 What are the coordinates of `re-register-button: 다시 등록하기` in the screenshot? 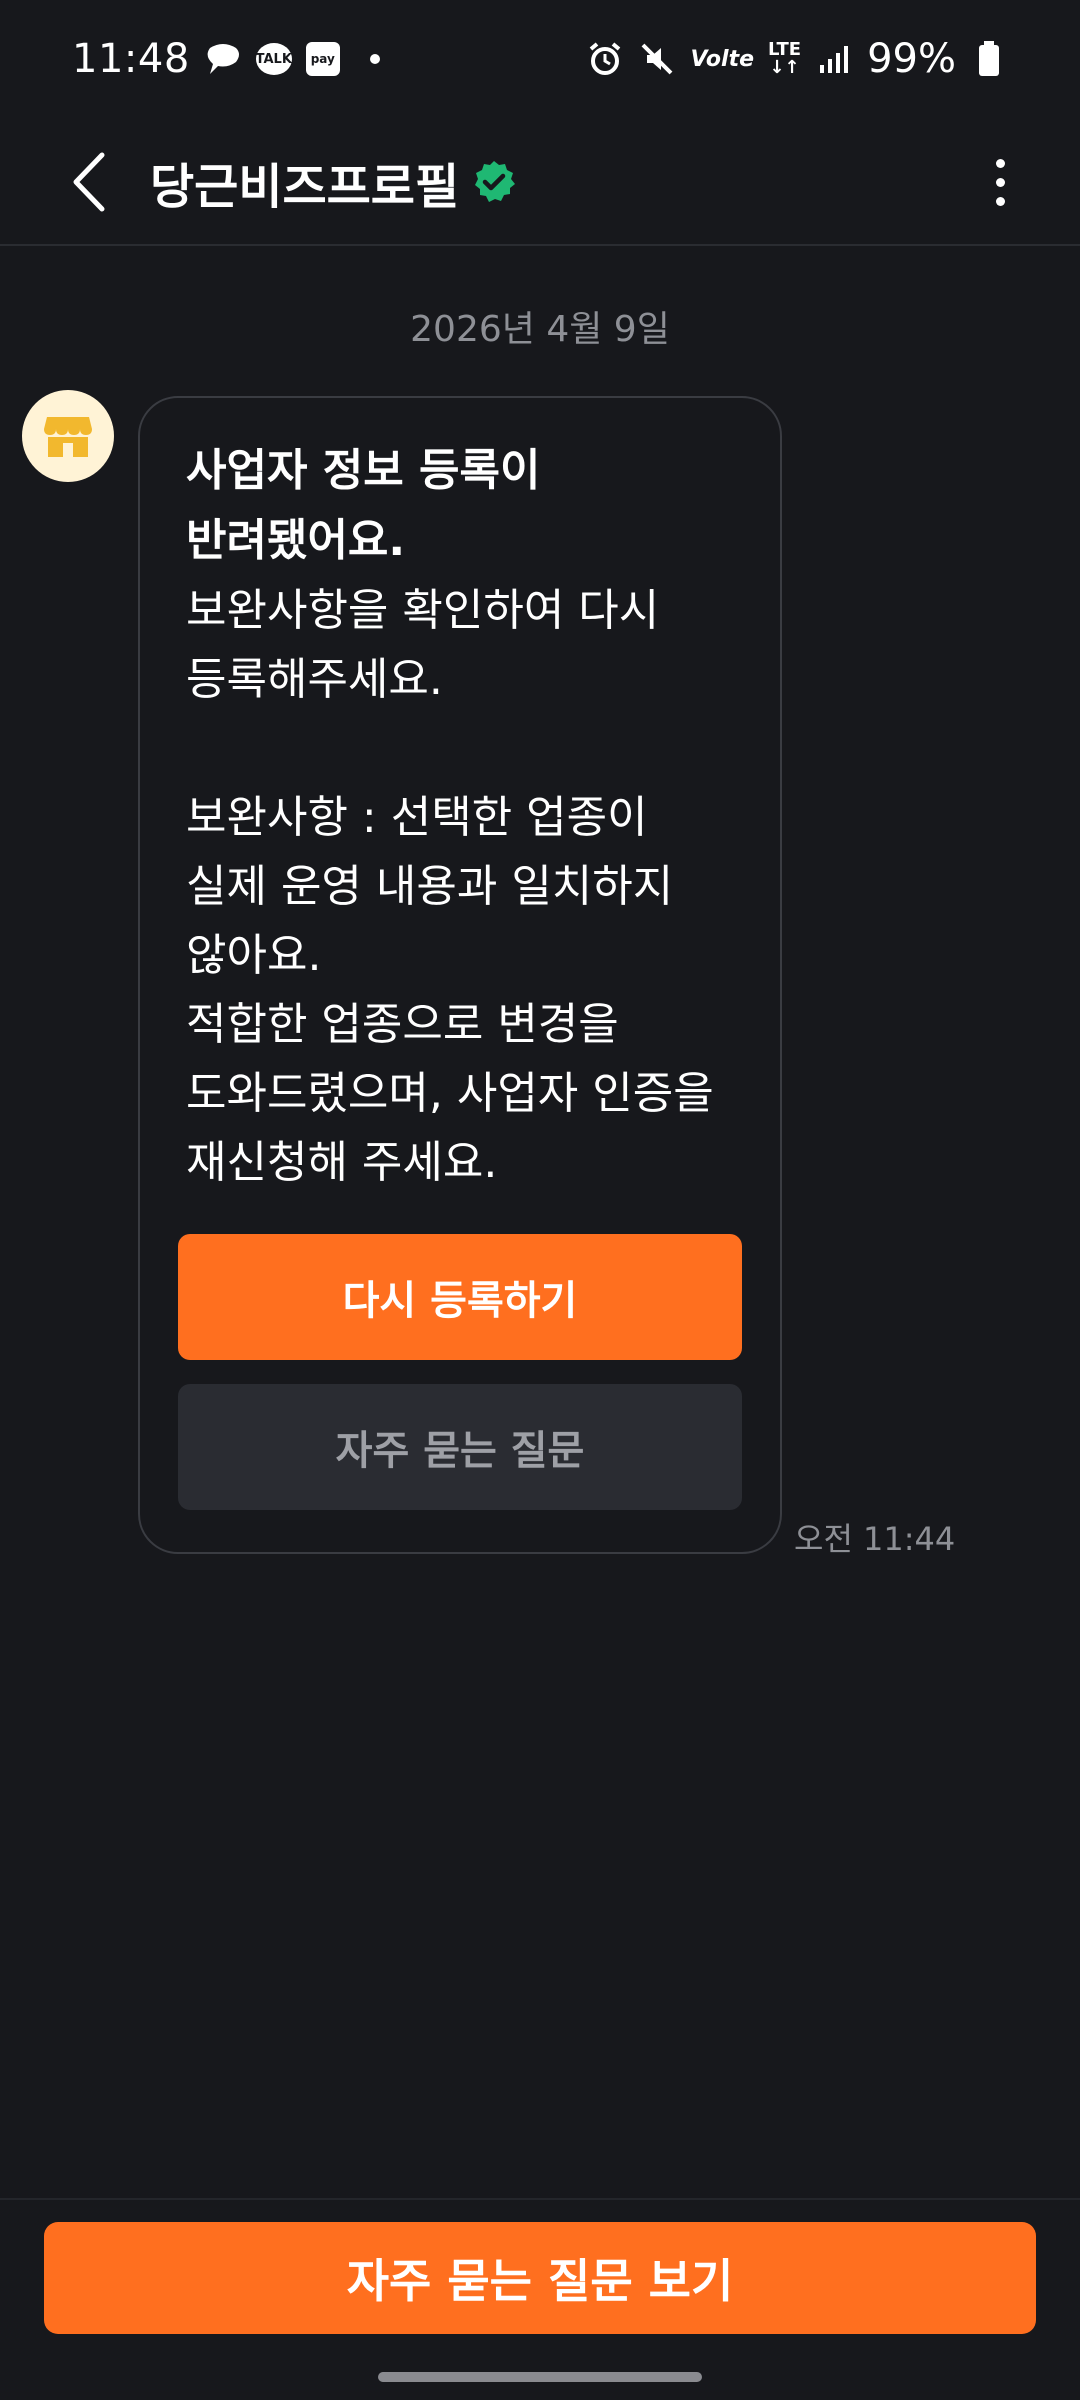 It's located at (460, 1297).